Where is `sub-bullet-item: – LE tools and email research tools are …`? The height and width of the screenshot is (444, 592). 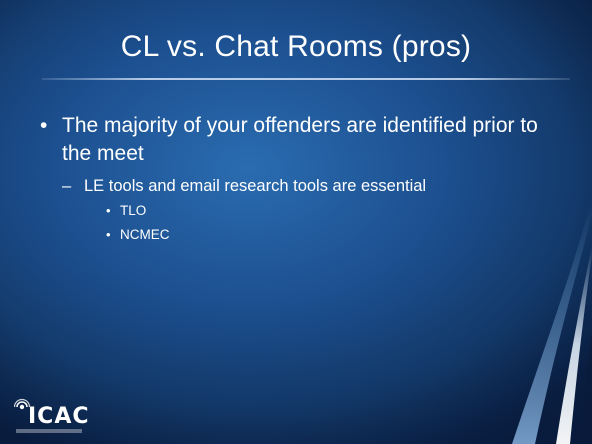 sub-bullet-item: – LE tools and email research tools are … is located at coordinates (300, 186).